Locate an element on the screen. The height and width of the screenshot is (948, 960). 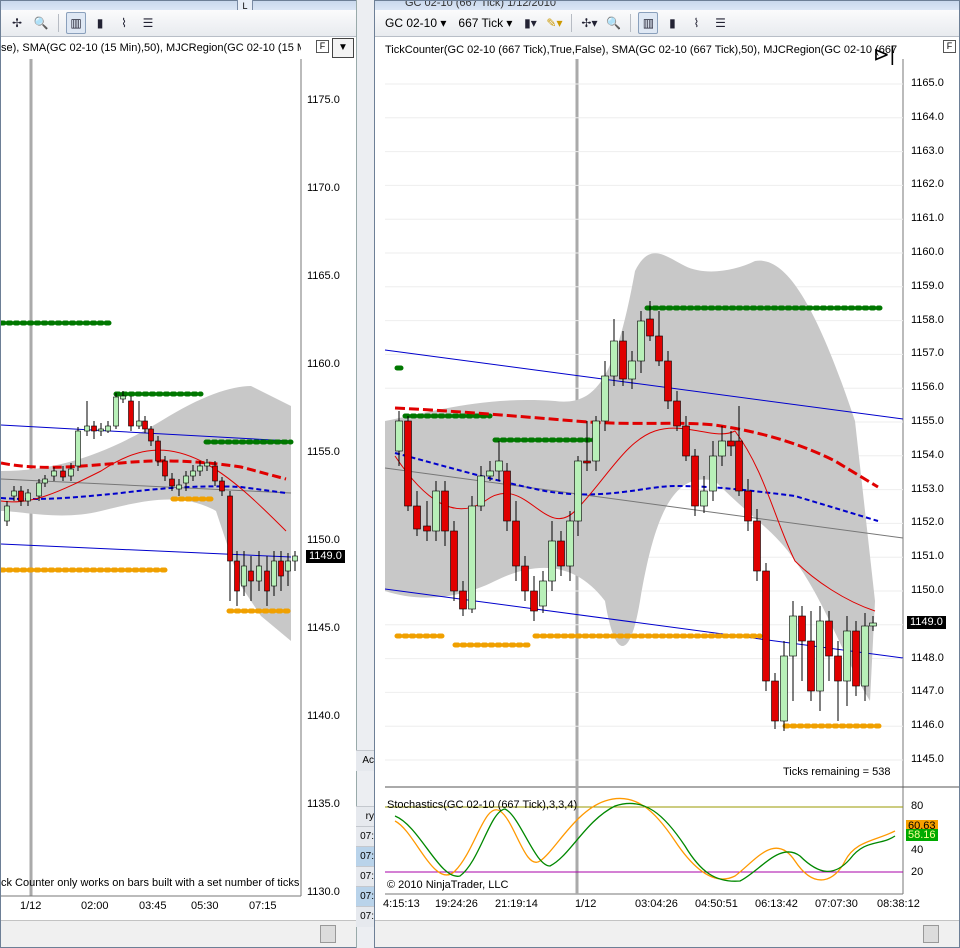
time-tick-label: 03:04:26 is located at coordinates (656, 904).